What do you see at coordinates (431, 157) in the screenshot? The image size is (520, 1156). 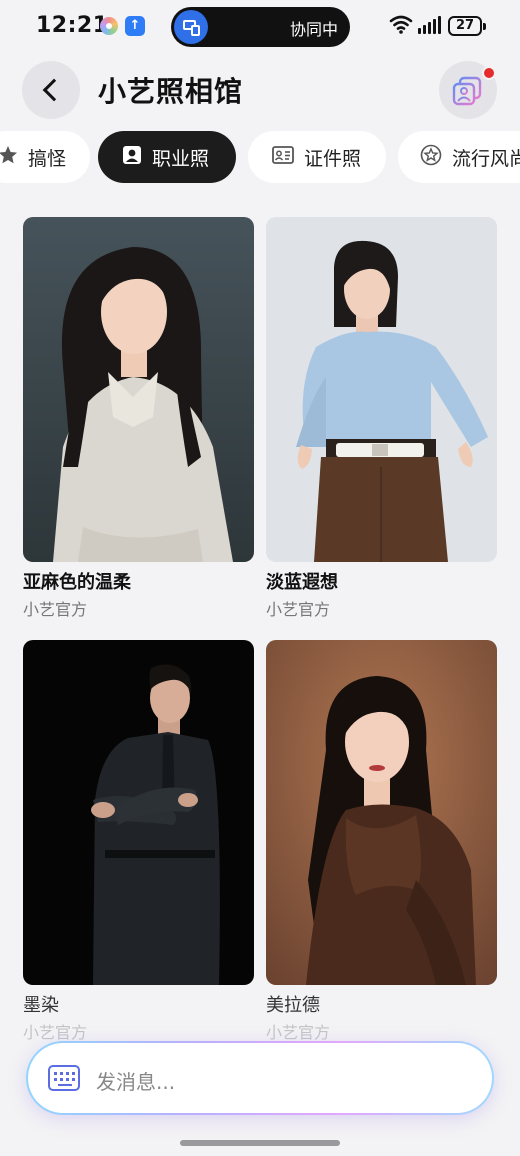 I see `star-circle-icon` at bounding box center [431, 157].